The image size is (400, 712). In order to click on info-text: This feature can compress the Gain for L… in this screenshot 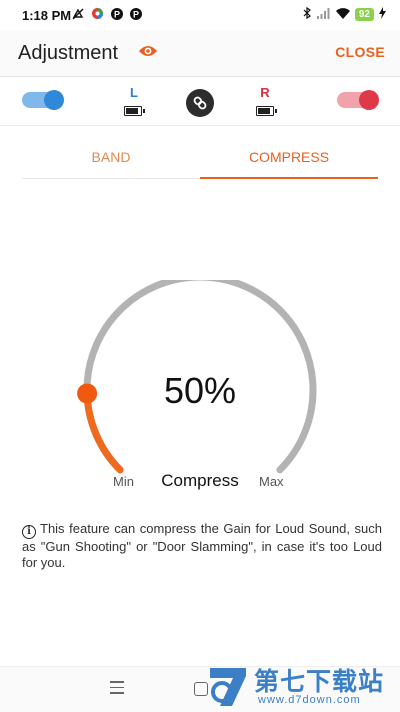, I will do `click(202, 545)`.